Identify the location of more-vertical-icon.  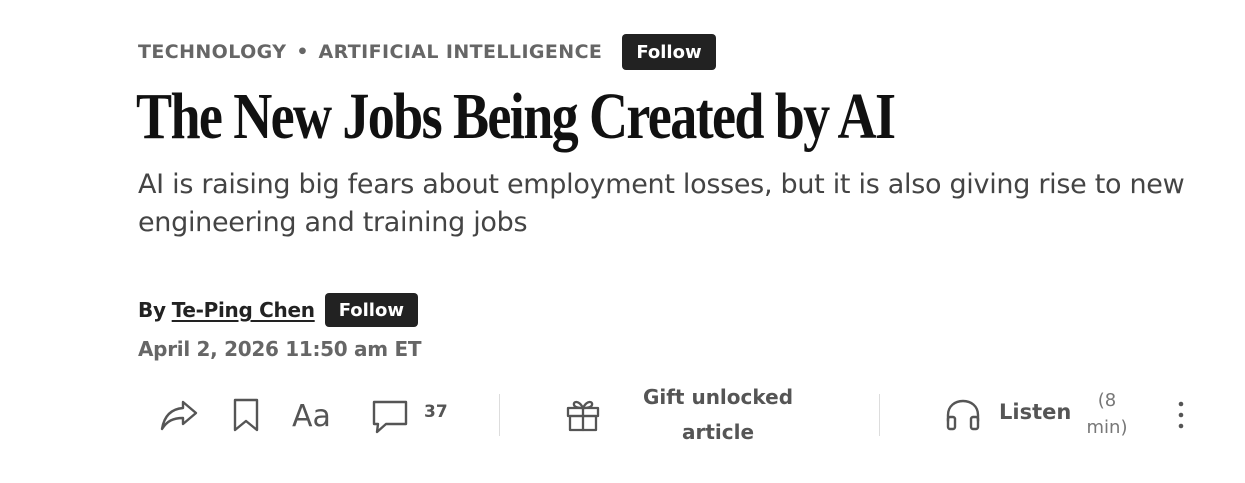
(1181, 415).